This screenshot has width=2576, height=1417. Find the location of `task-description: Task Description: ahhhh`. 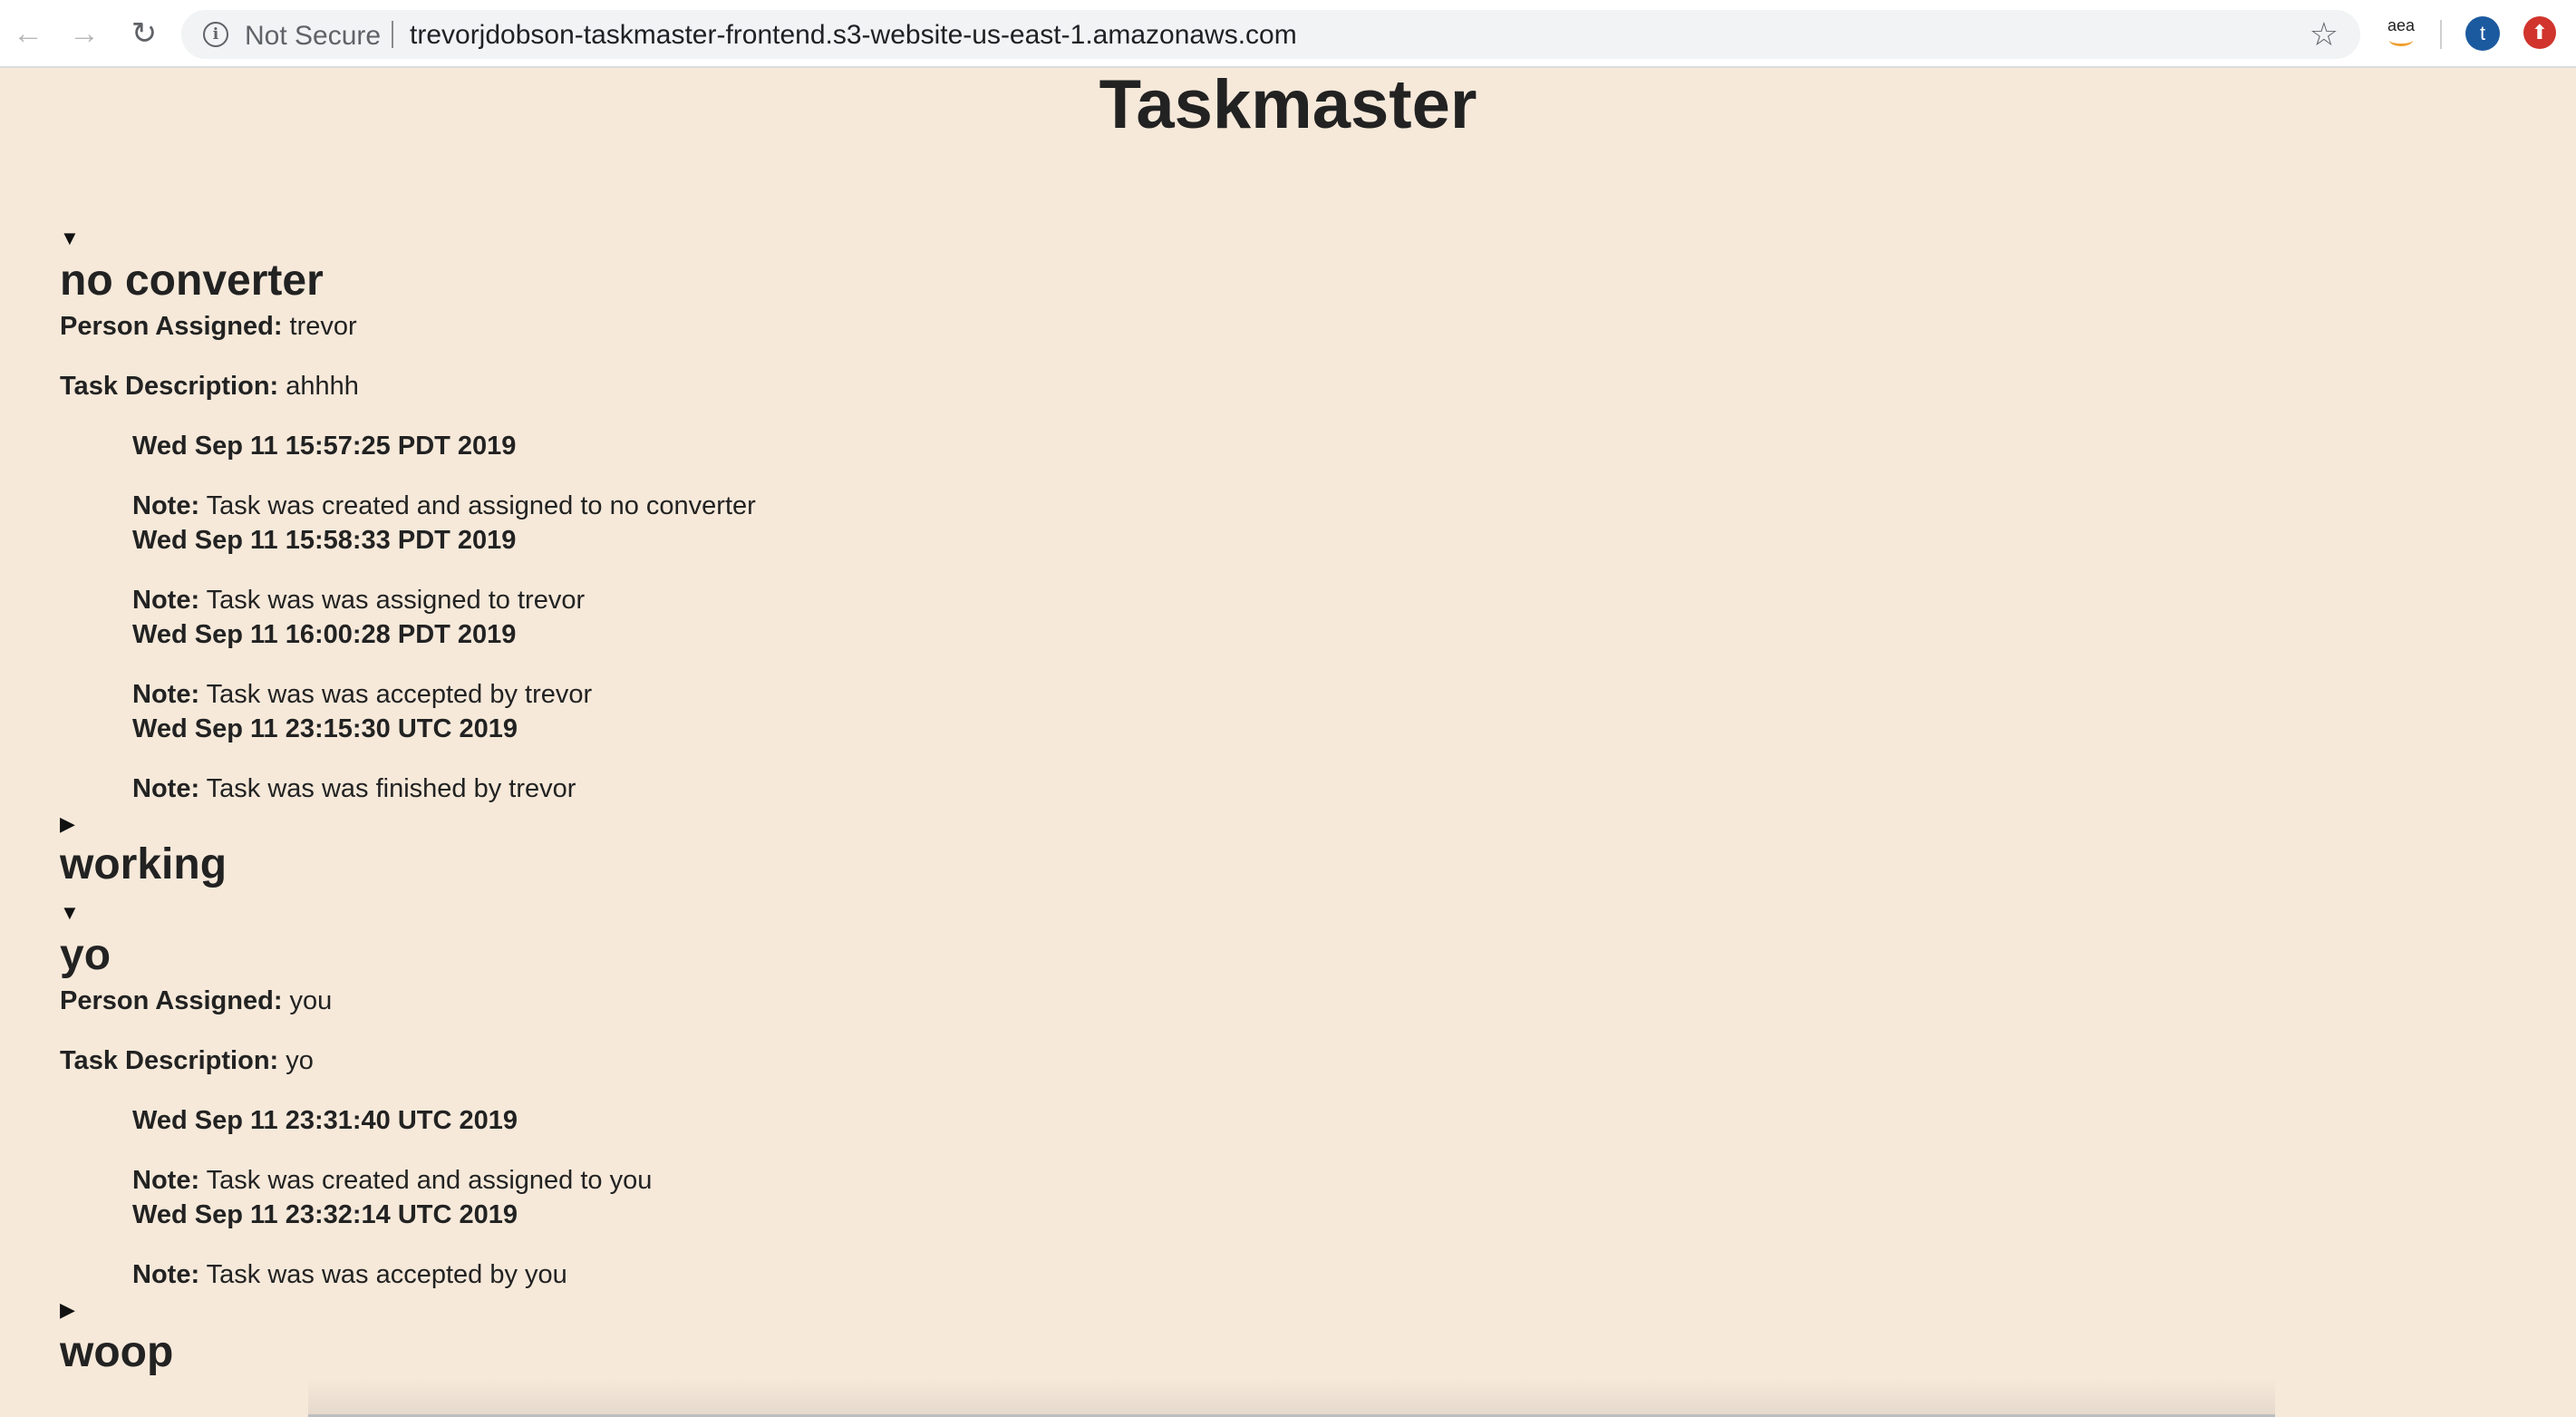

task-description: Task Description: ahhhh is located at coordinates (209, 387).